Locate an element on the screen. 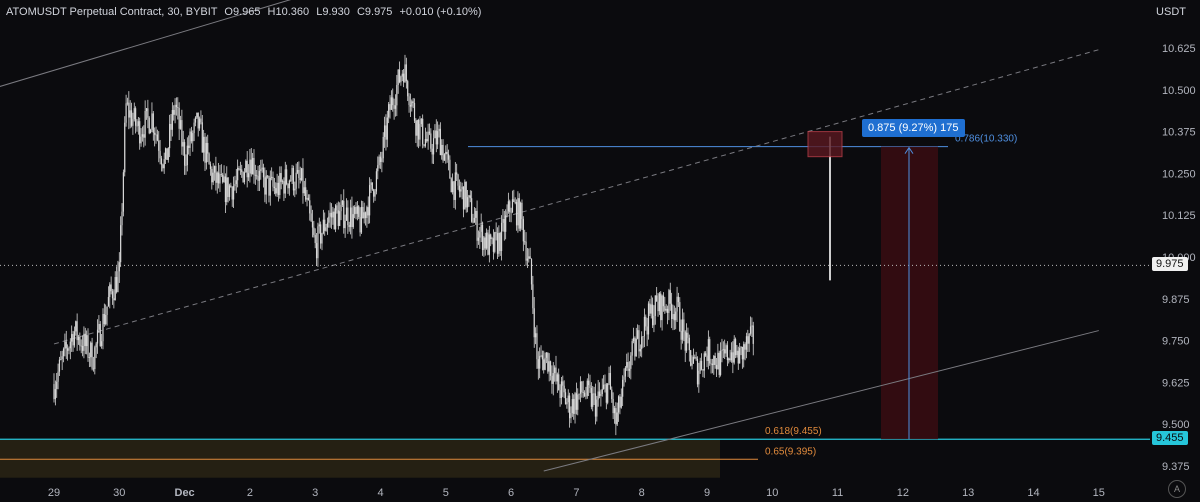  currency-label: USDT is located at coordinates (1171, 12).